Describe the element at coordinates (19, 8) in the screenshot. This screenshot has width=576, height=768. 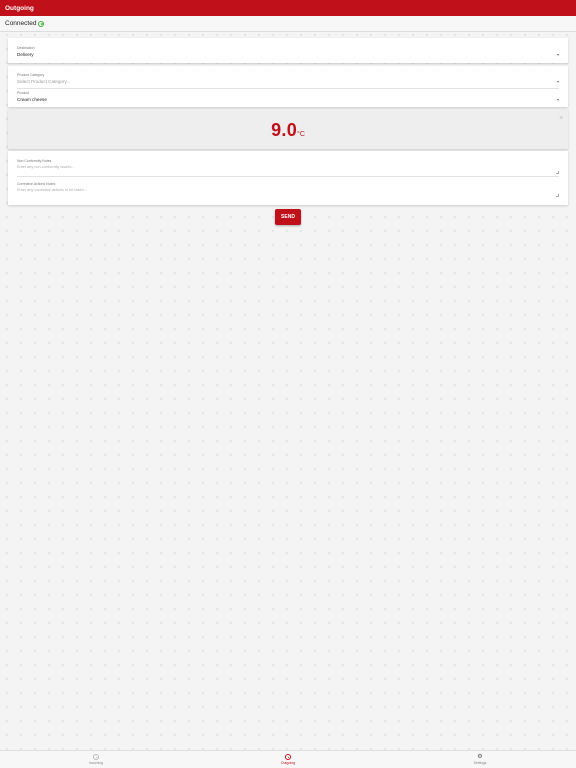
I see `page-title: Outgoing` at that location.